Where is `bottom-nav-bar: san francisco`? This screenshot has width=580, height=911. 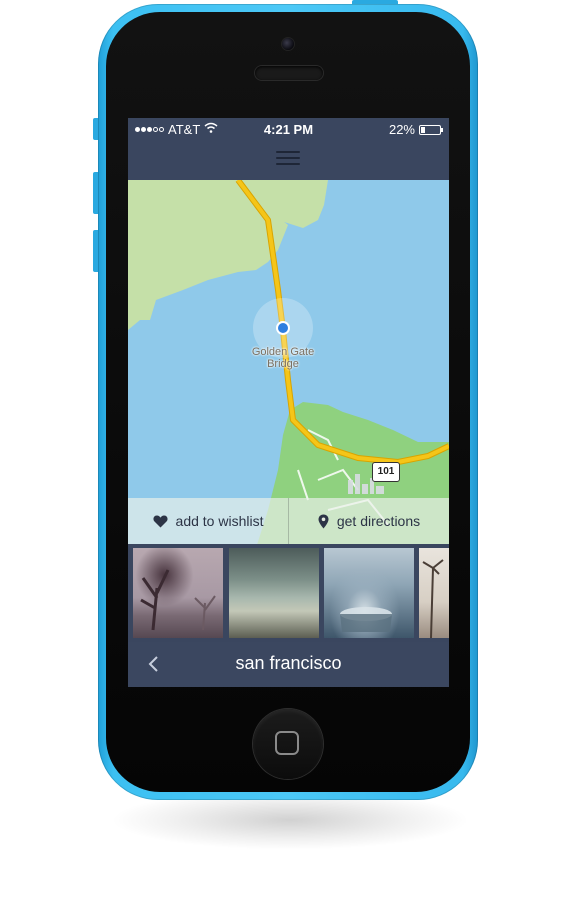
bottom-nav-bar: san francisco is located at coordinates (288, 664).